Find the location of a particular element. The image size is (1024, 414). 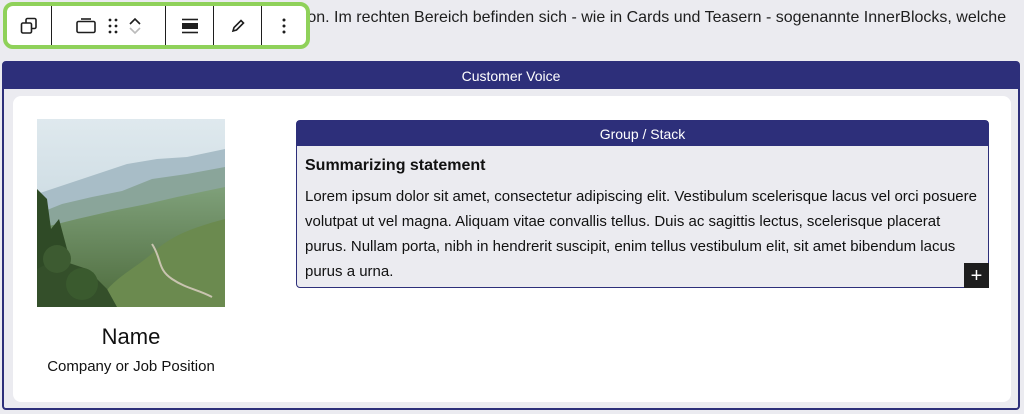

duplicate-icon is located at coordinates (28, 25).